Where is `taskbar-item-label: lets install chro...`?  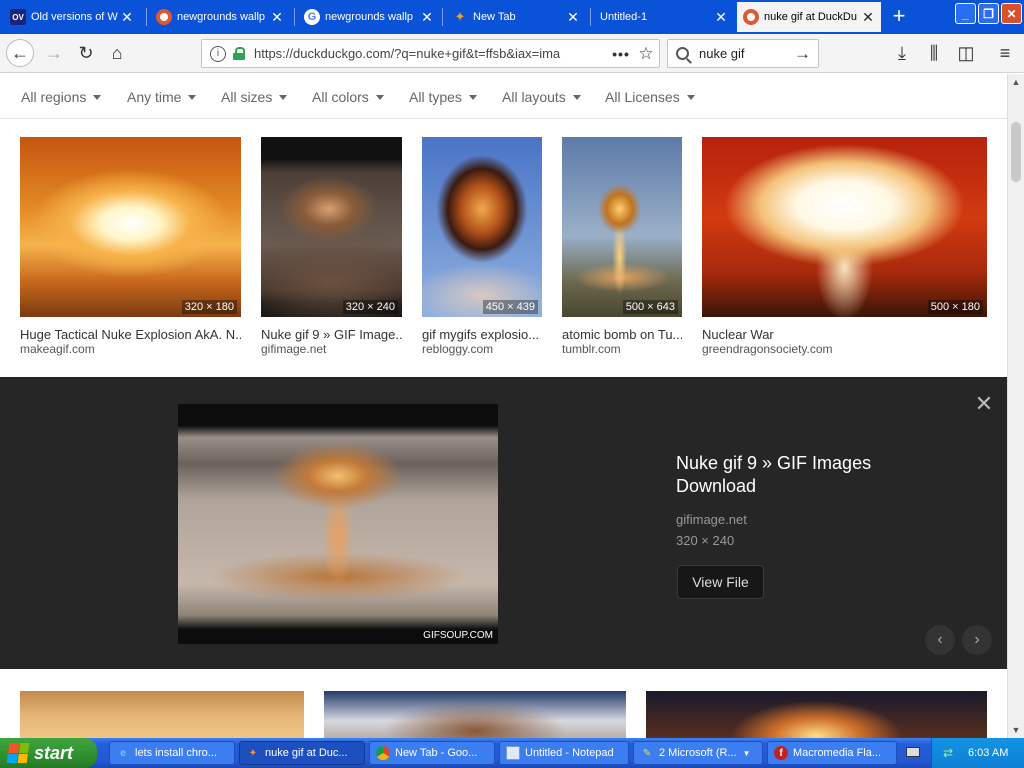
taskbar-item-label: lets install chro... is located at coordinates (176, 753).